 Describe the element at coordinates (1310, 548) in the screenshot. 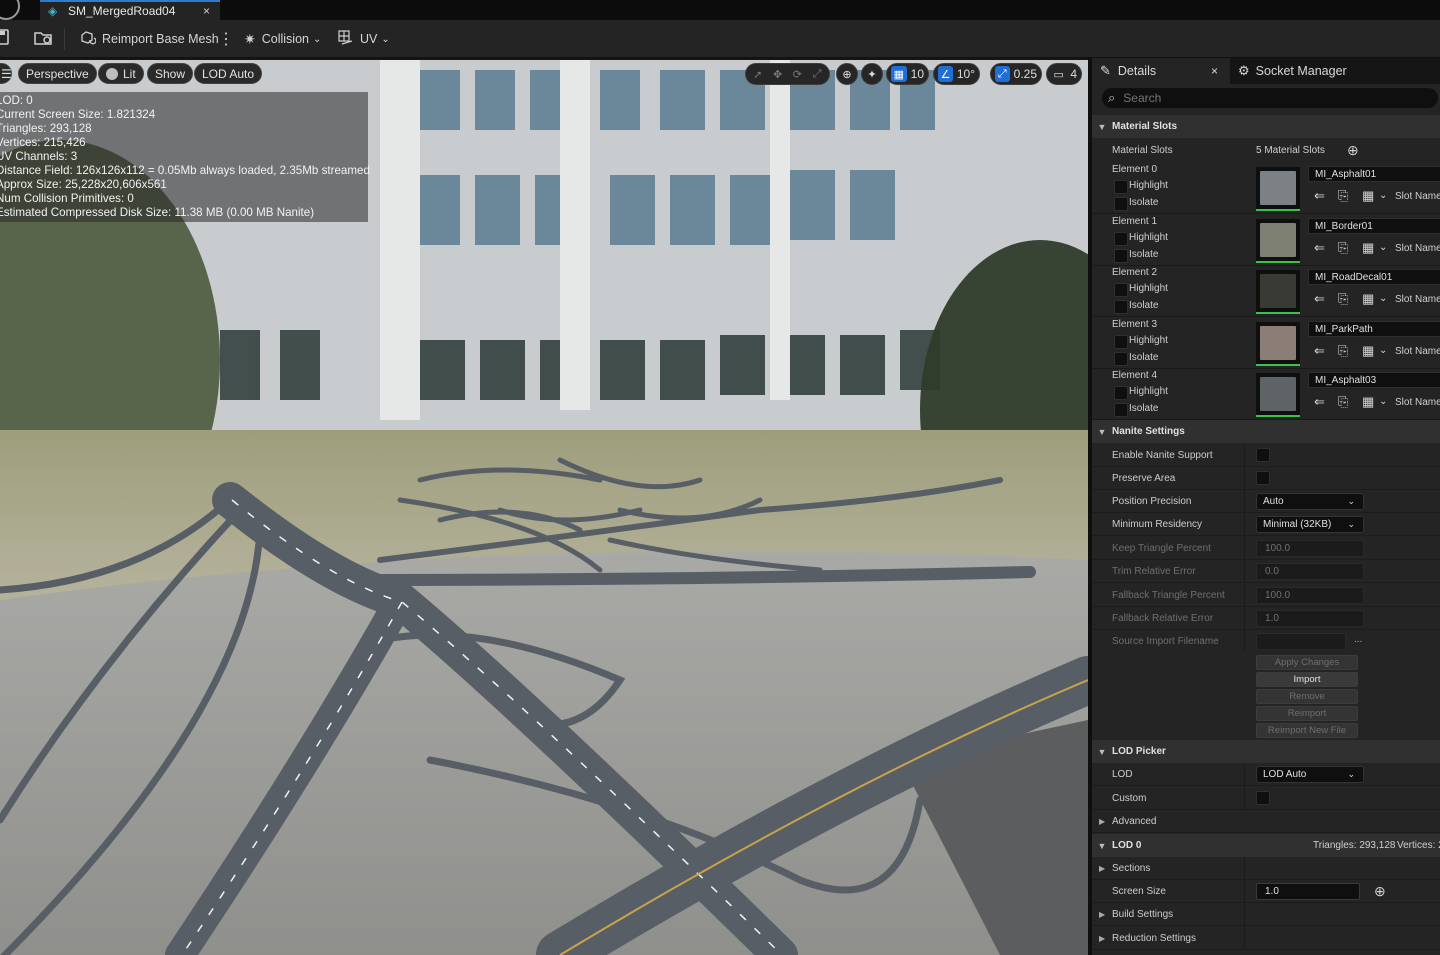

I see `keep-triangle-input: 100.0` at that location.